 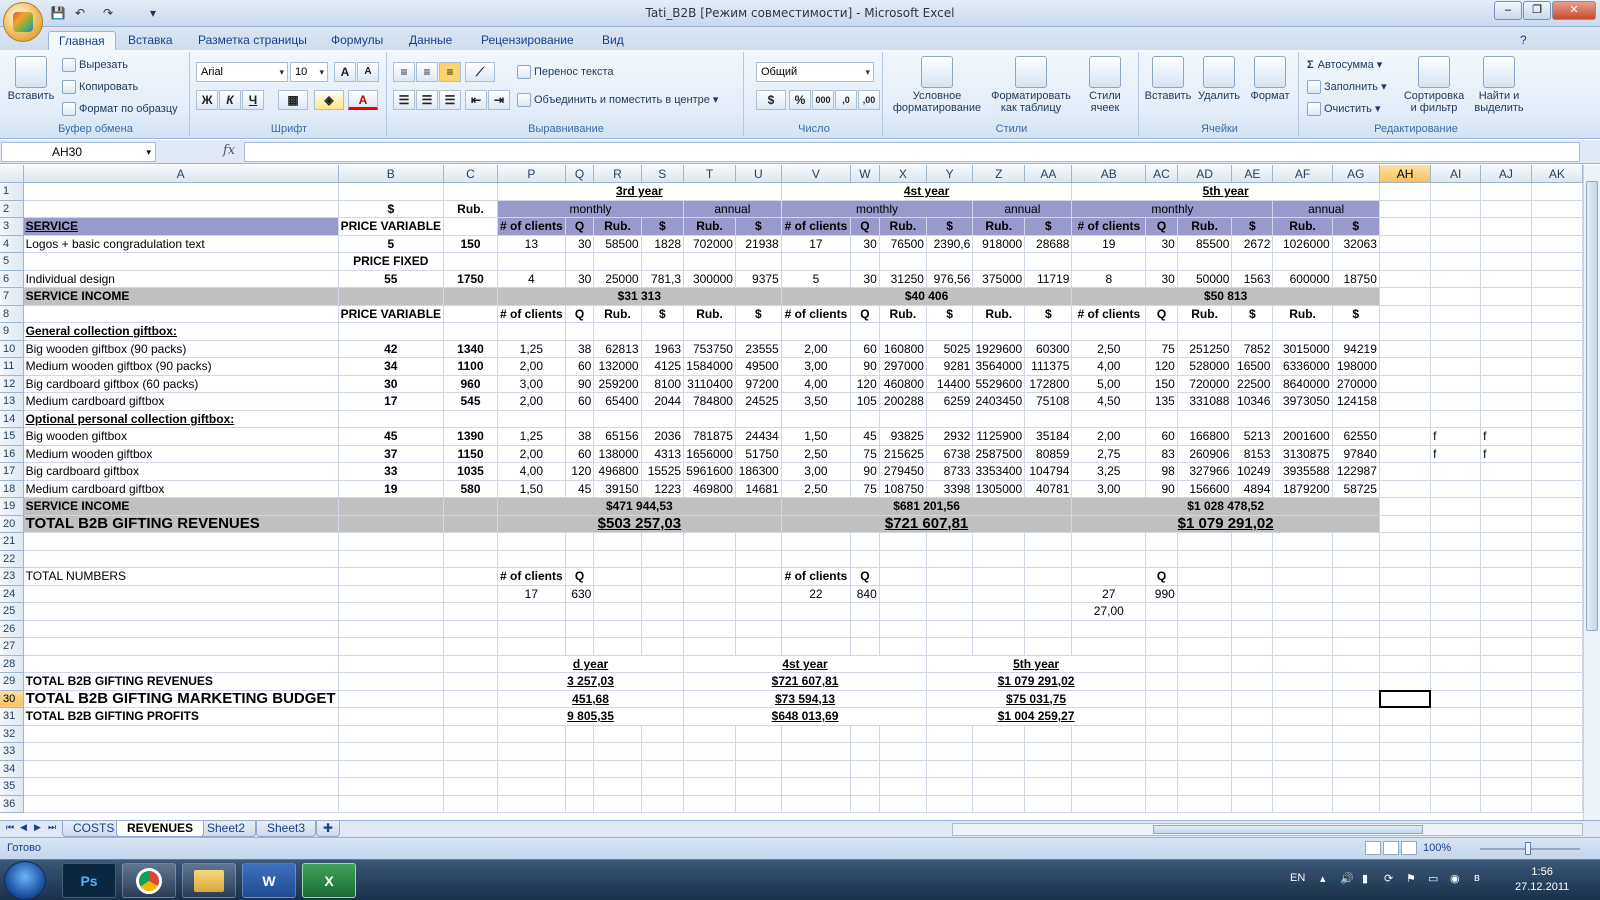 What do you see at coordinates (1557, 804) in the screenshot?
I see `cell-ak36` at bounding box center [1557, 804].